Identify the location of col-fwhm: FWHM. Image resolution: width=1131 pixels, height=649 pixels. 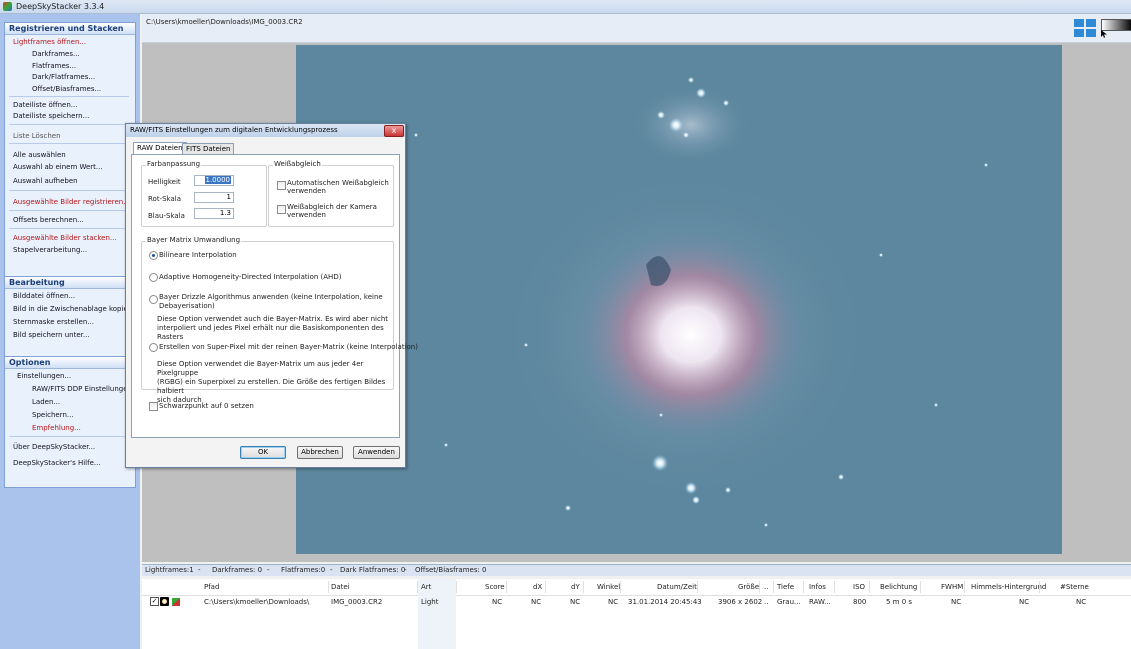
(952, 587).